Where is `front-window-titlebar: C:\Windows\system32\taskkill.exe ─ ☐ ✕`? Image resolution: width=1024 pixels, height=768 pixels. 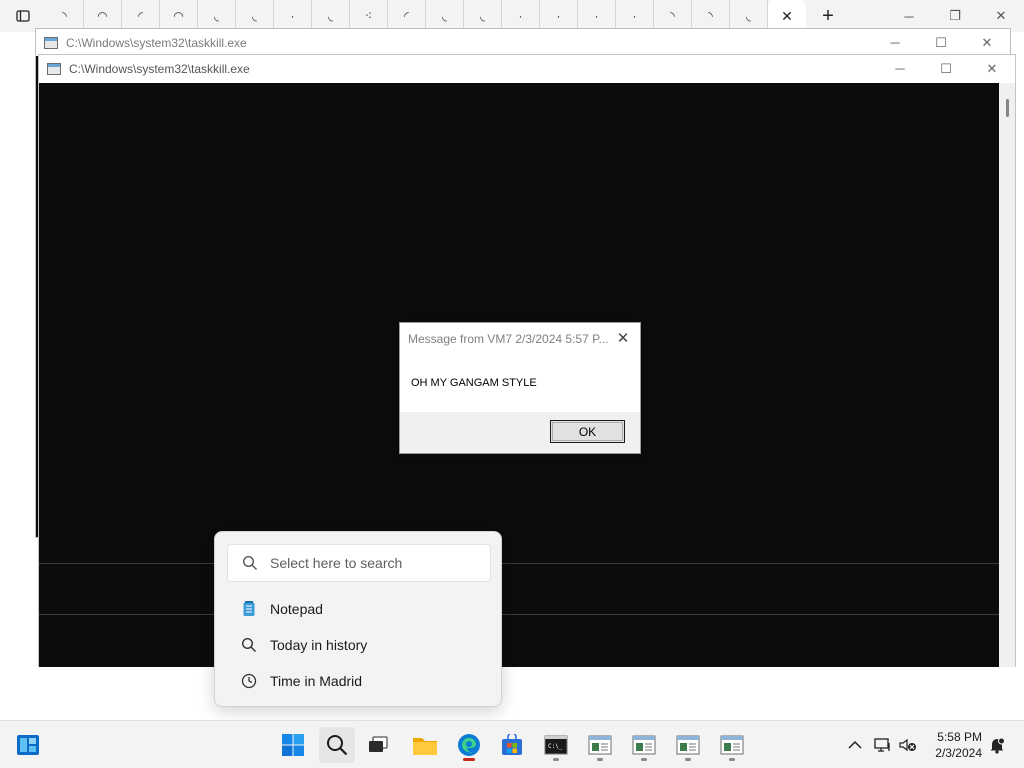 front-window-titlebar: C:\Windows\system32\taskkill.exe ─ ☐ ✕ is located at coordinates (527, 69).